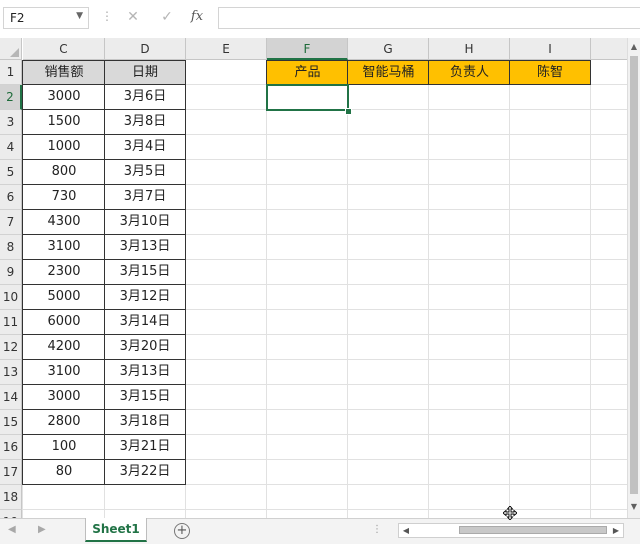  What do you see at coordinates (11, 322) in the screenshot?
I see `row-header-11: 11` at bounding box center [11, 322].